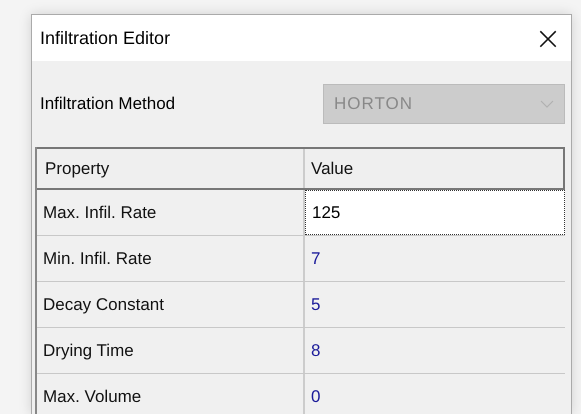 This screenshot has height=414, width=581. Describe the element at coordinates (171, 258) in the screenshot. I see `property-cell: Min. Infil. Rate` at that location.